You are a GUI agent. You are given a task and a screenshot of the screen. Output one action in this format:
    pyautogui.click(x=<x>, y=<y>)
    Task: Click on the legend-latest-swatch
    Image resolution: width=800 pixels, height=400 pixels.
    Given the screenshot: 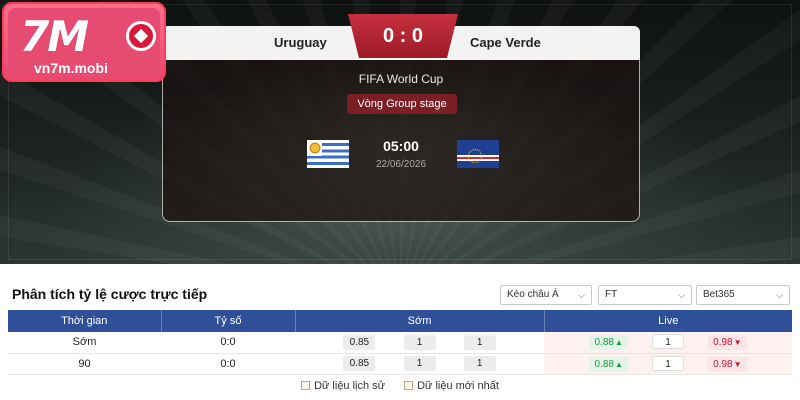 What is the action you would take?
    pyautogui.click(x=409, y=385)
    